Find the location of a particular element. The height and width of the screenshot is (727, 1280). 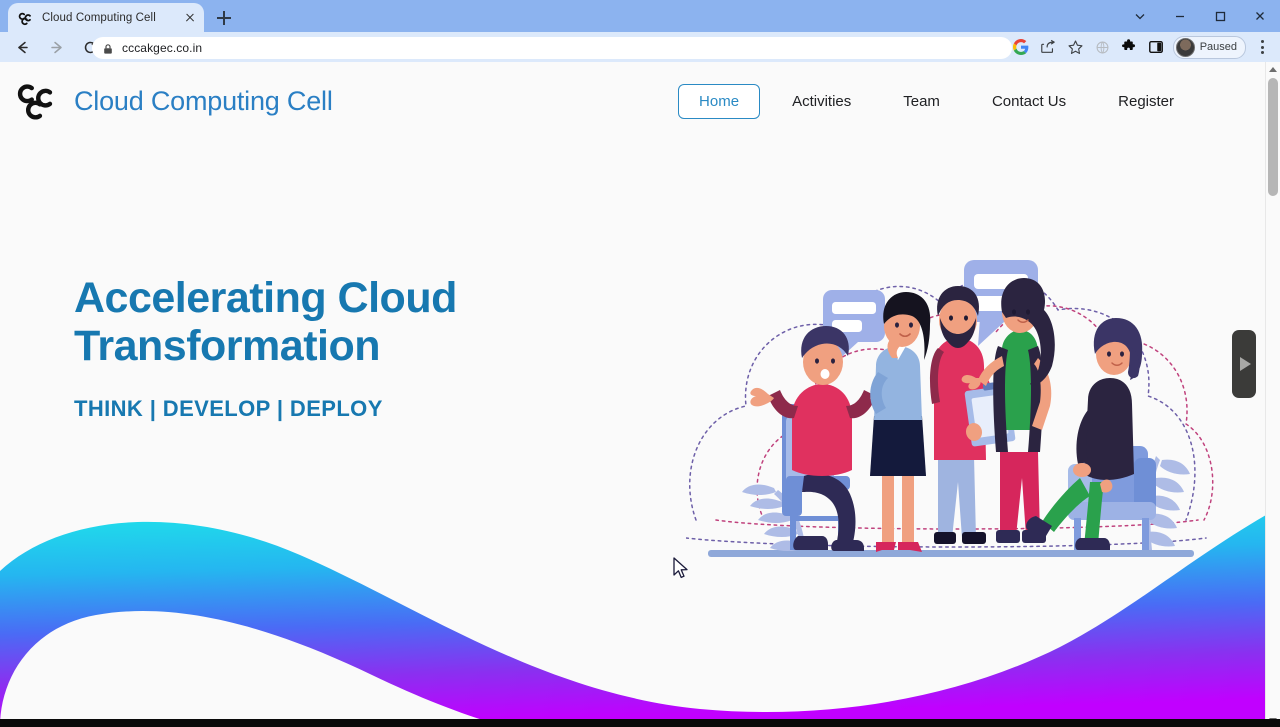

forward-arrow-icon is located at coordinates (56, 47).